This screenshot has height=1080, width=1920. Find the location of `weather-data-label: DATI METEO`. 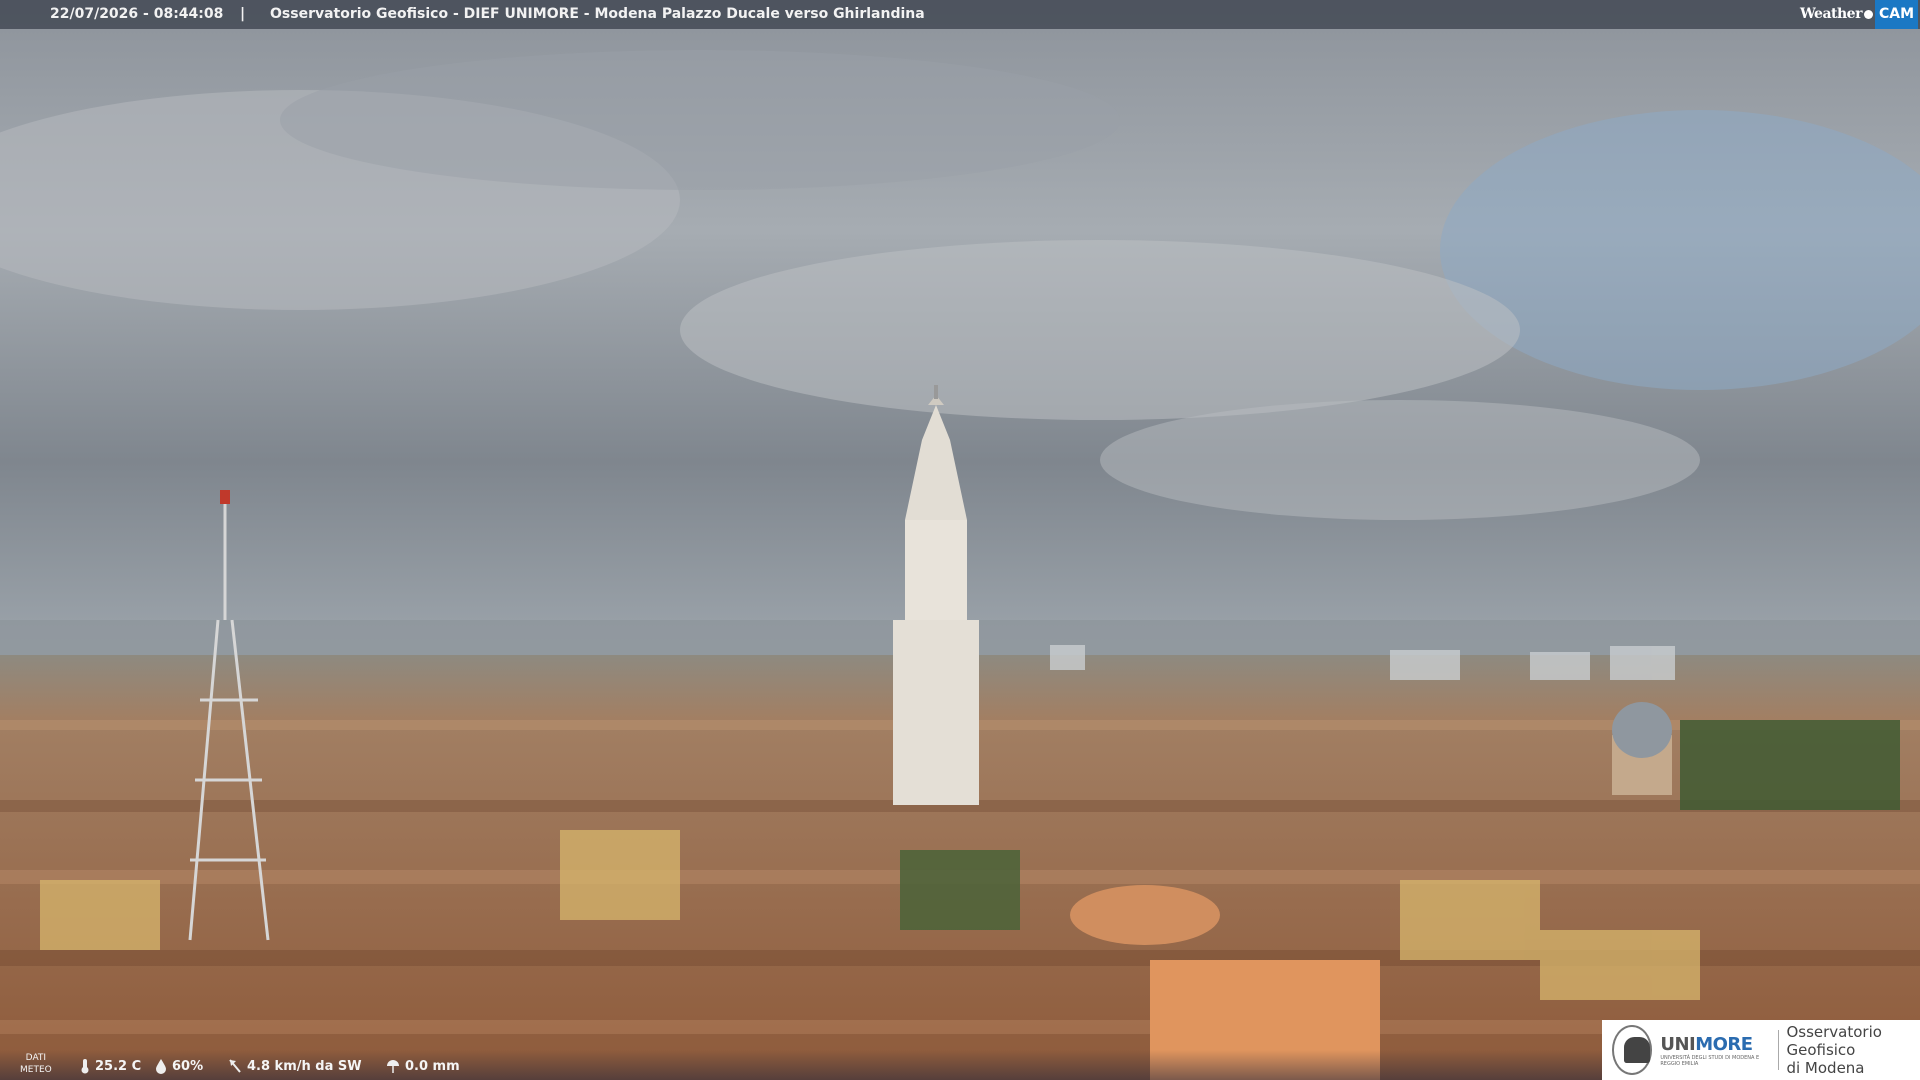

weather-data-label: DATI METEO is located at coordinates (36, 1064).